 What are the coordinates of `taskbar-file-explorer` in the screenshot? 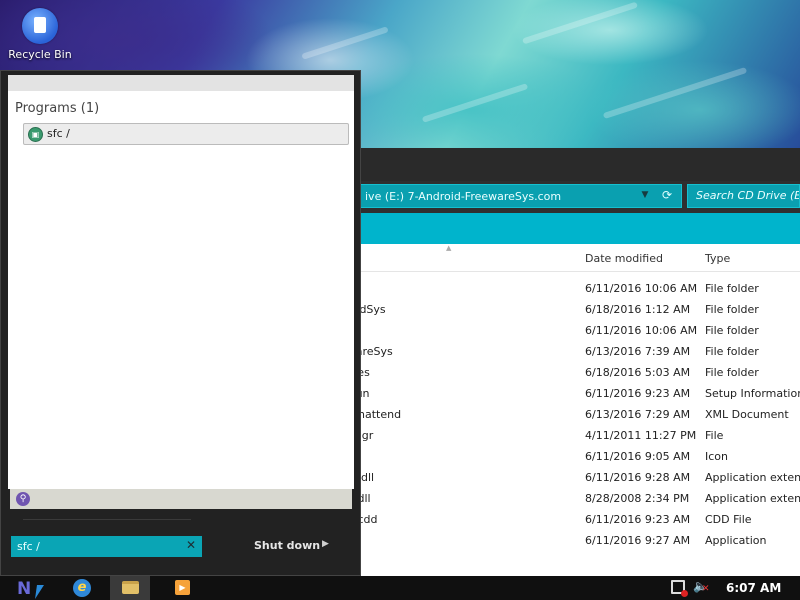 It's located at (130, 588).